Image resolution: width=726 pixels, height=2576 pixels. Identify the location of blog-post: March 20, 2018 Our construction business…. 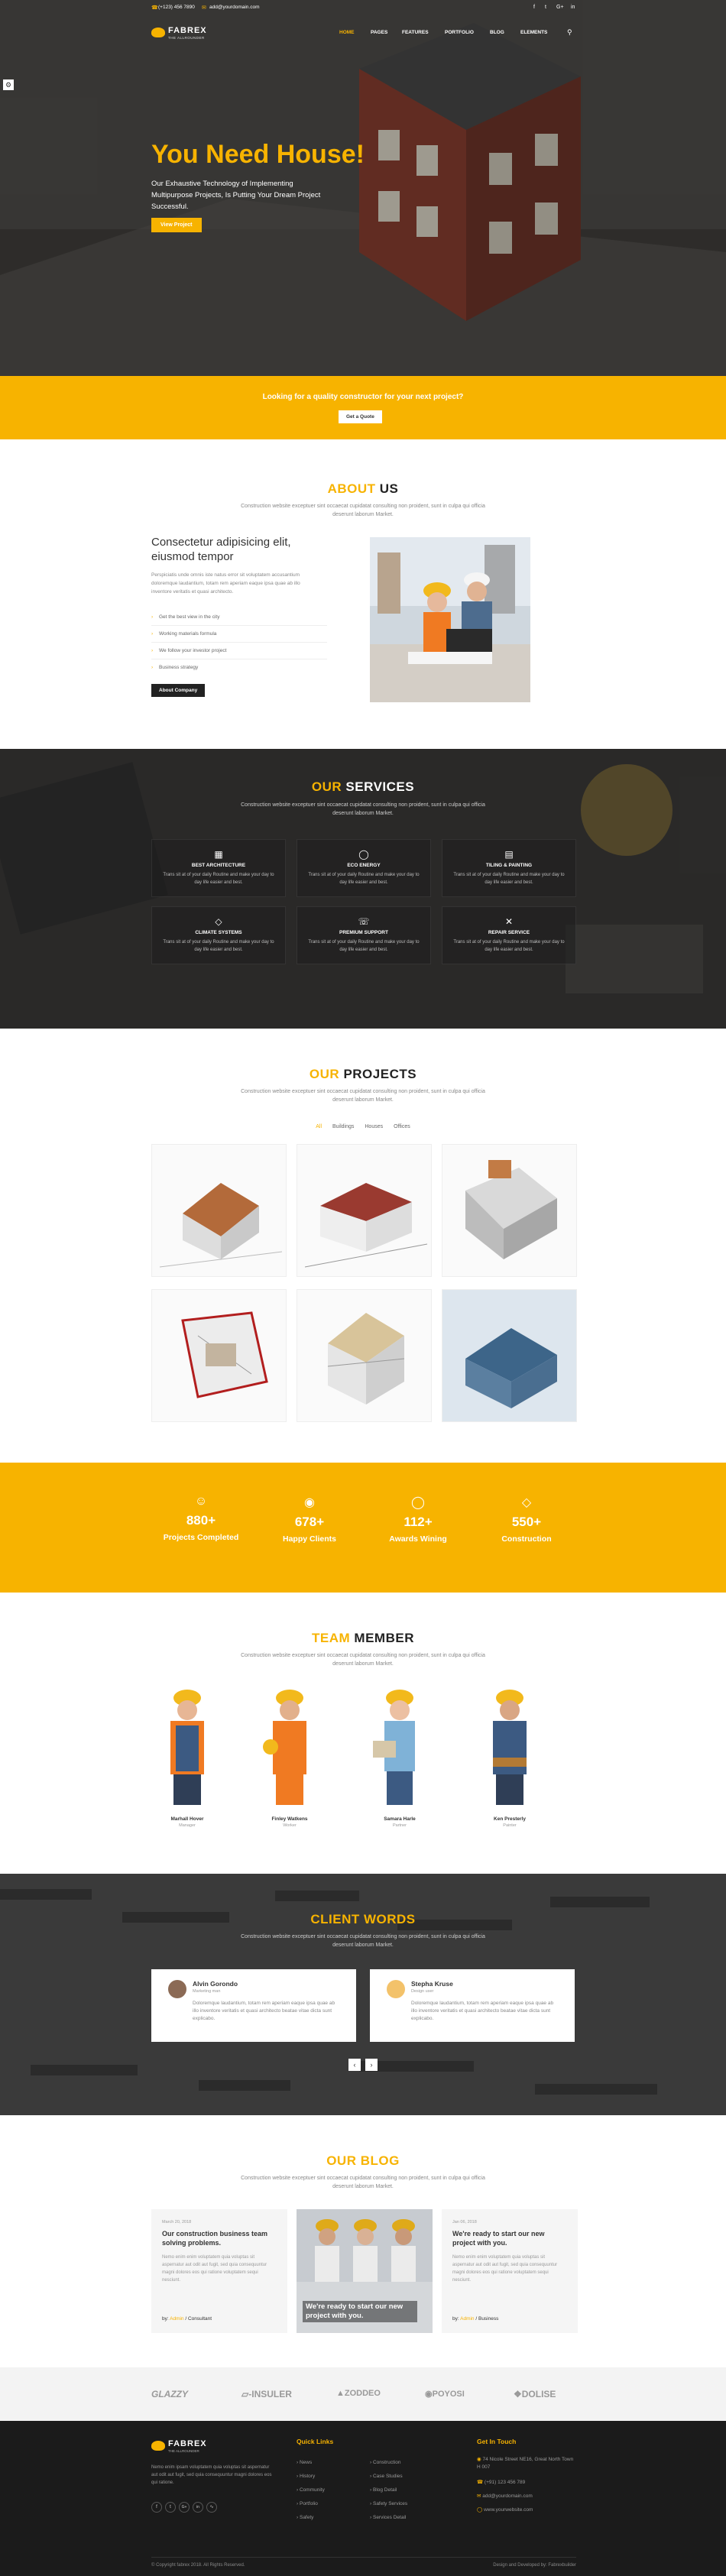
(219, 2271).